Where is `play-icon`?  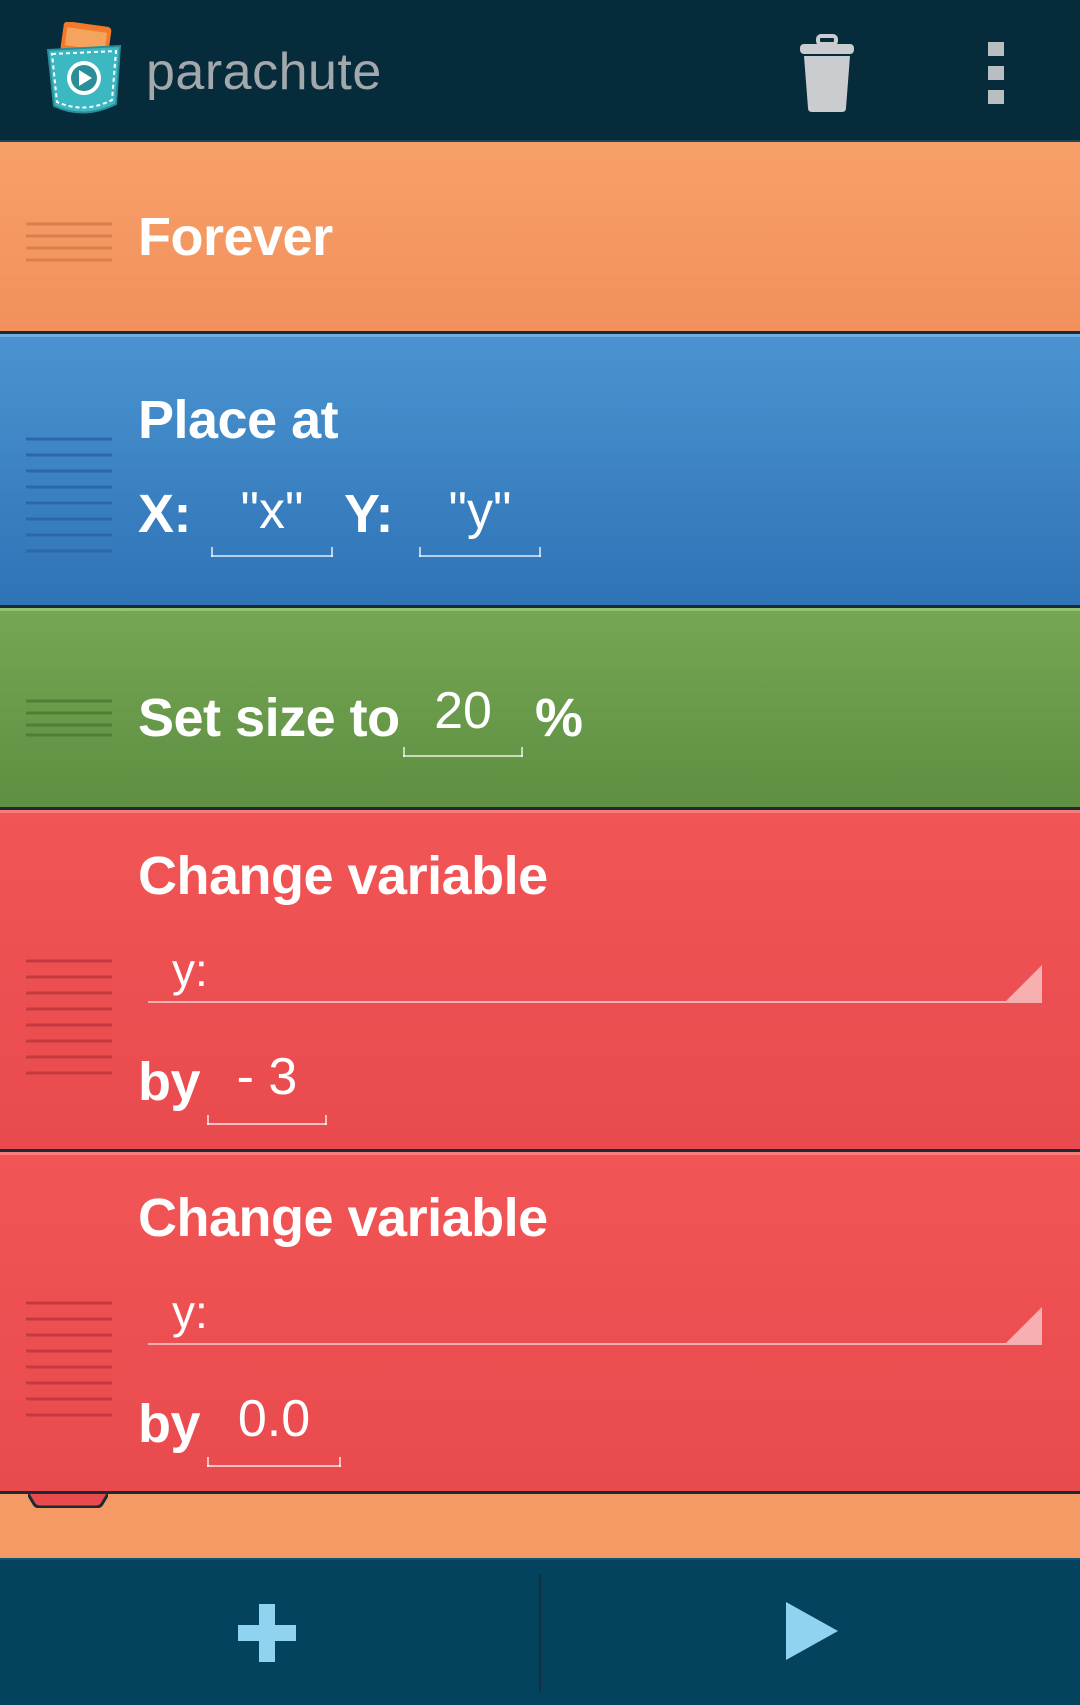 play-icon is located at coordinates (811, 1631).